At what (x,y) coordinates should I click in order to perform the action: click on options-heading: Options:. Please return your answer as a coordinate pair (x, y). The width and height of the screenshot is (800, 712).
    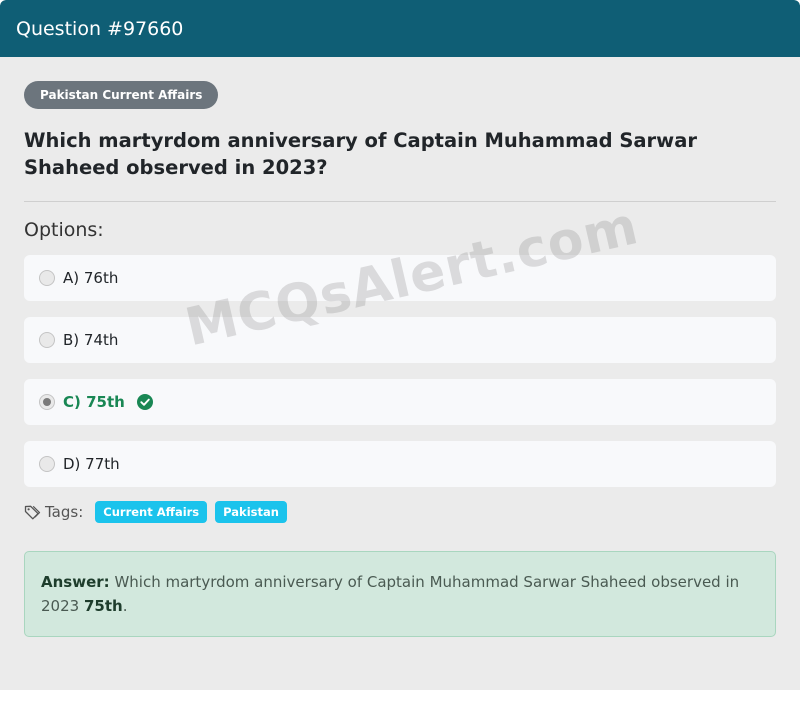
    Looking at the image, I should click on (64, 230).